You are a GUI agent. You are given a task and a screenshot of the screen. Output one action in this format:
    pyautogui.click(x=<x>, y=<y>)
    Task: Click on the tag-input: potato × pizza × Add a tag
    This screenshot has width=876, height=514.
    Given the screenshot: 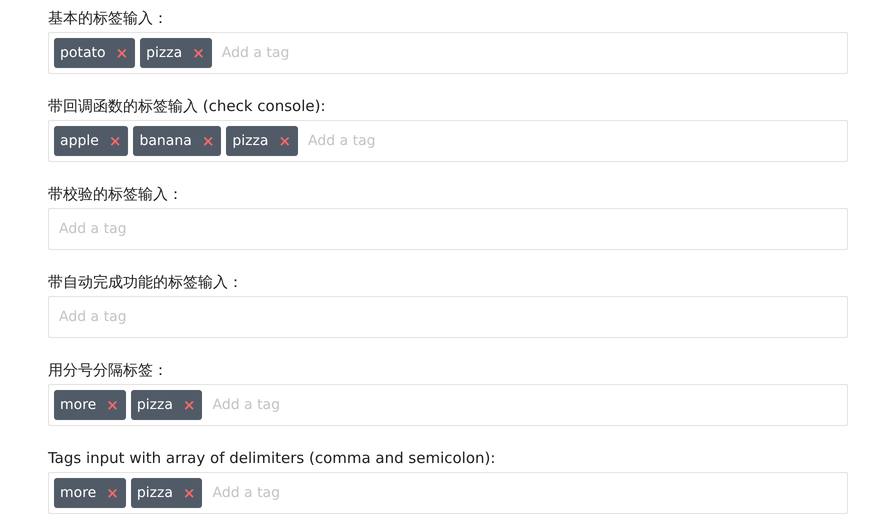 What is the action you would take?
    pyautogui.click(x=448, y=53)
    